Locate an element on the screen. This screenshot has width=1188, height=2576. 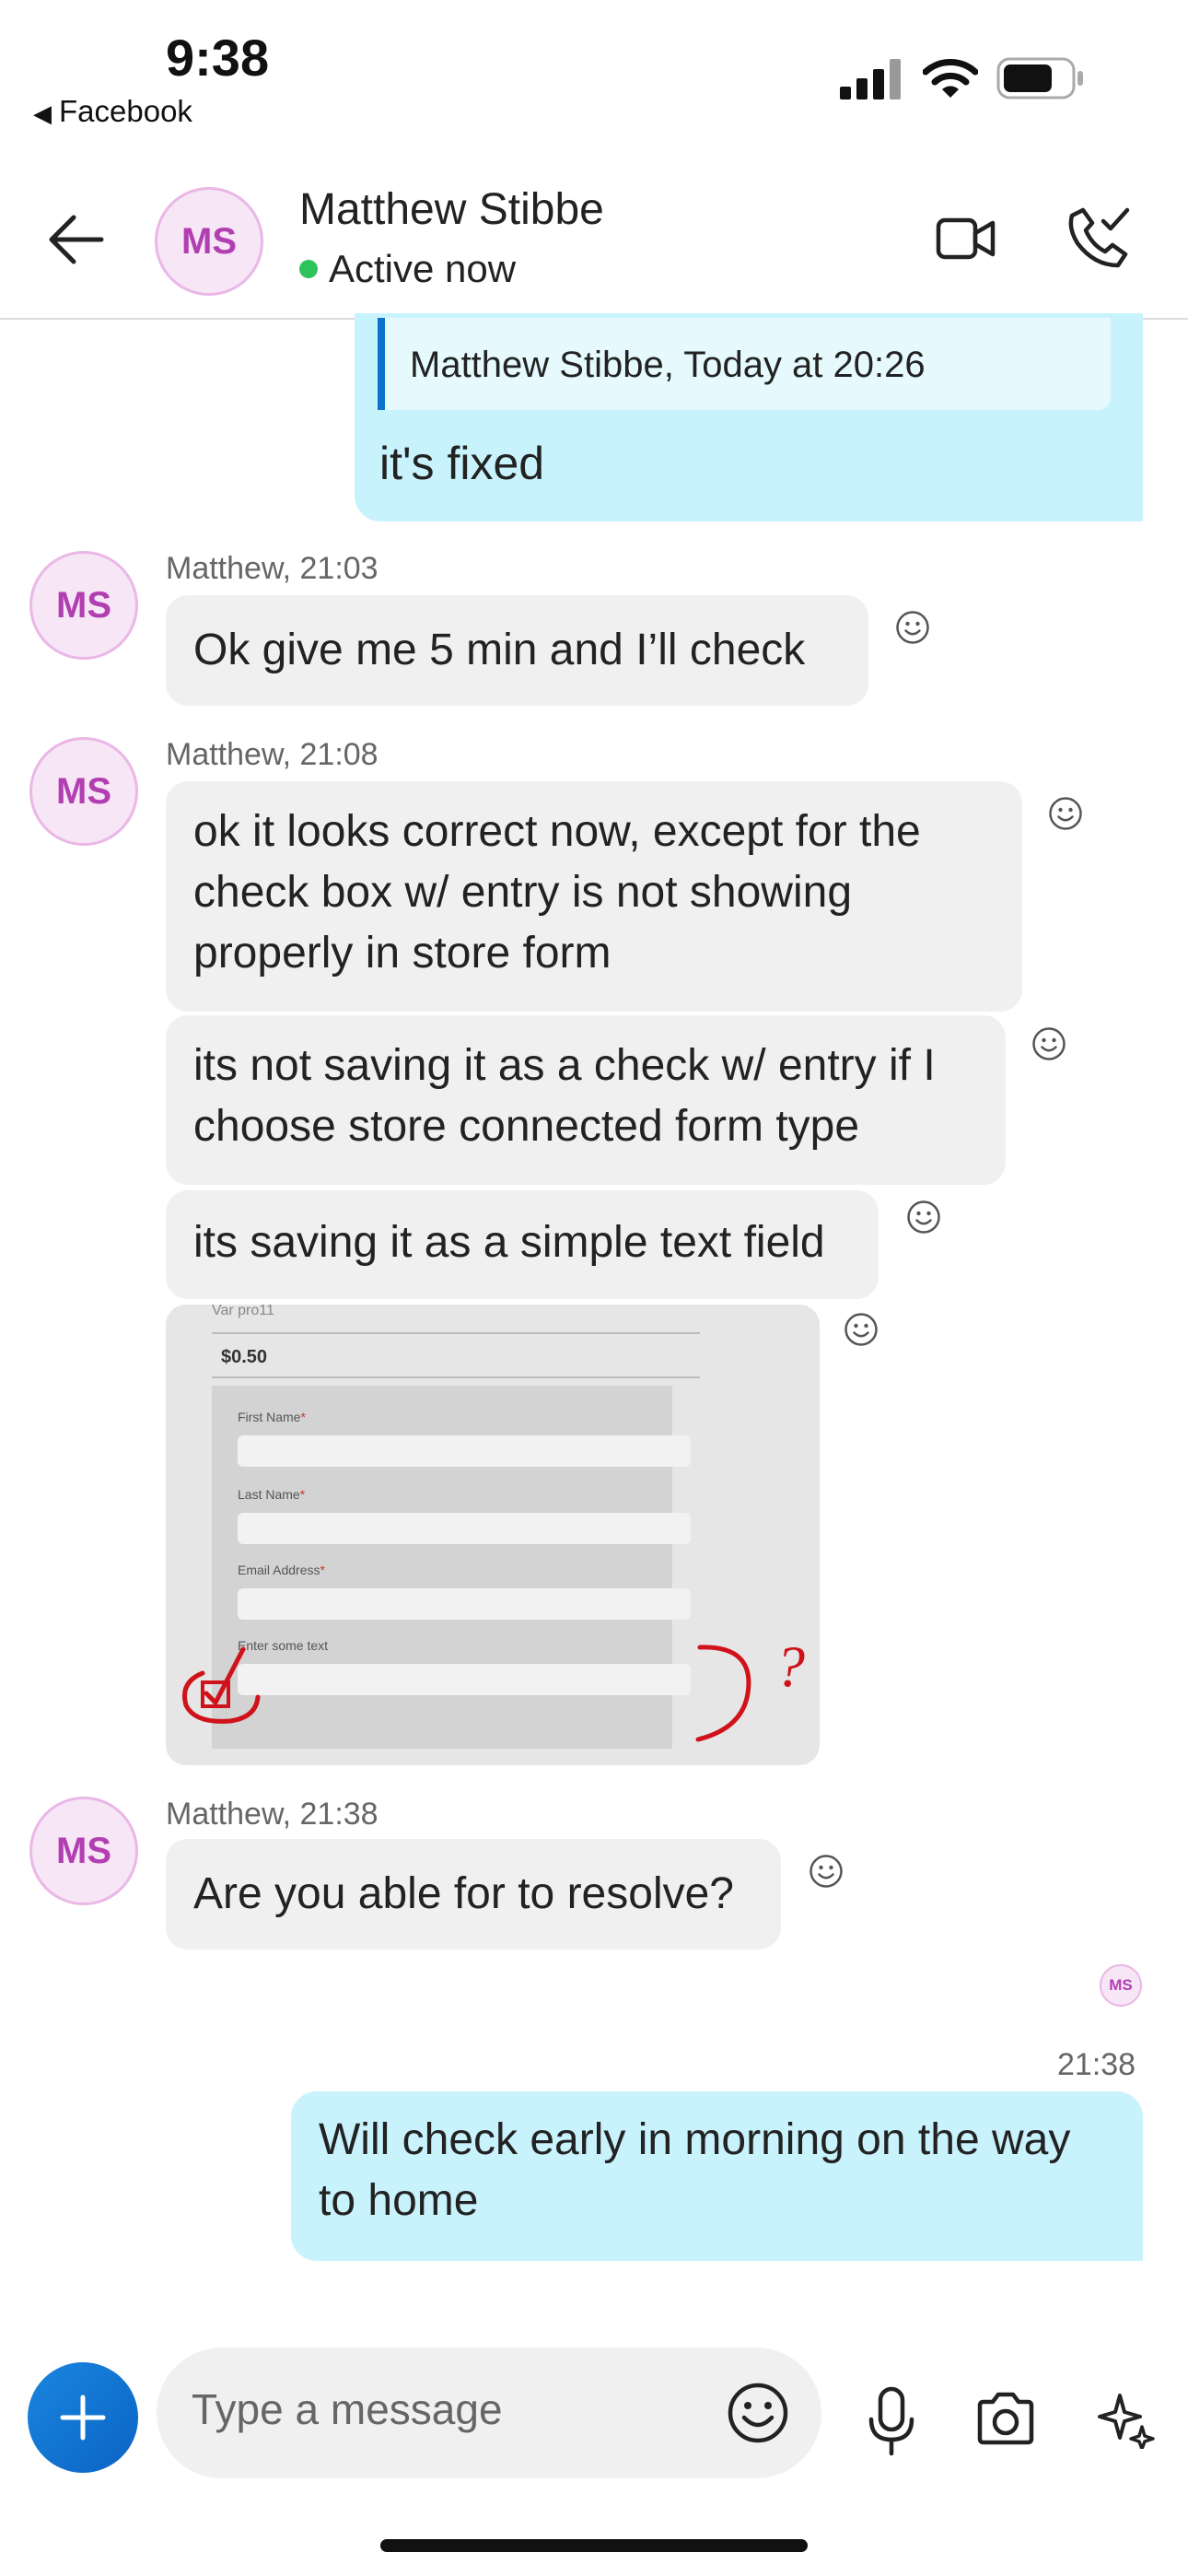
active-dot-icon is located at coordinates (308, 269).